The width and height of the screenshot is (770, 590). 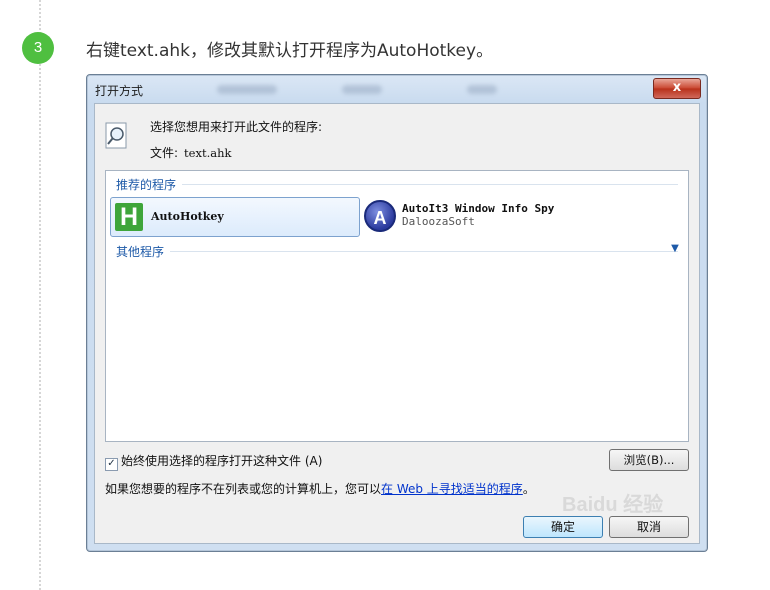 I want to click on step-number-badge: 3, so click(x=38, y=48).